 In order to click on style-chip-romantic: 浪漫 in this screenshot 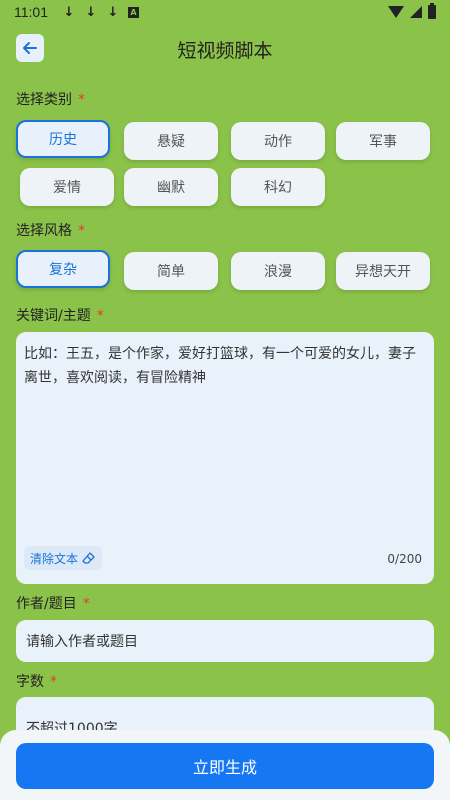, I will do `click(278, 271)`.